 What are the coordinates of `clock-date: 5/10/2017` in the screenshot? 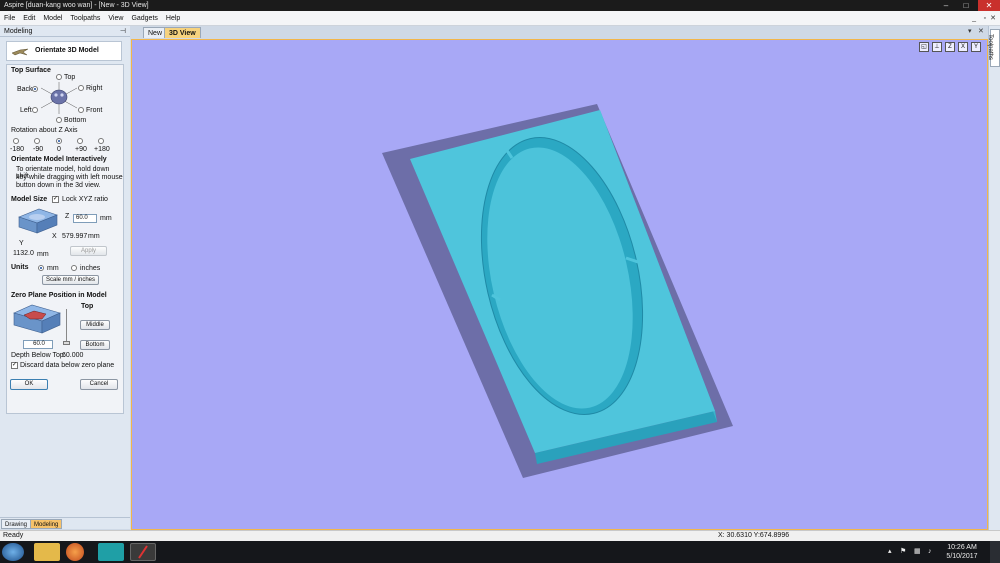 It's located at (962, 556).